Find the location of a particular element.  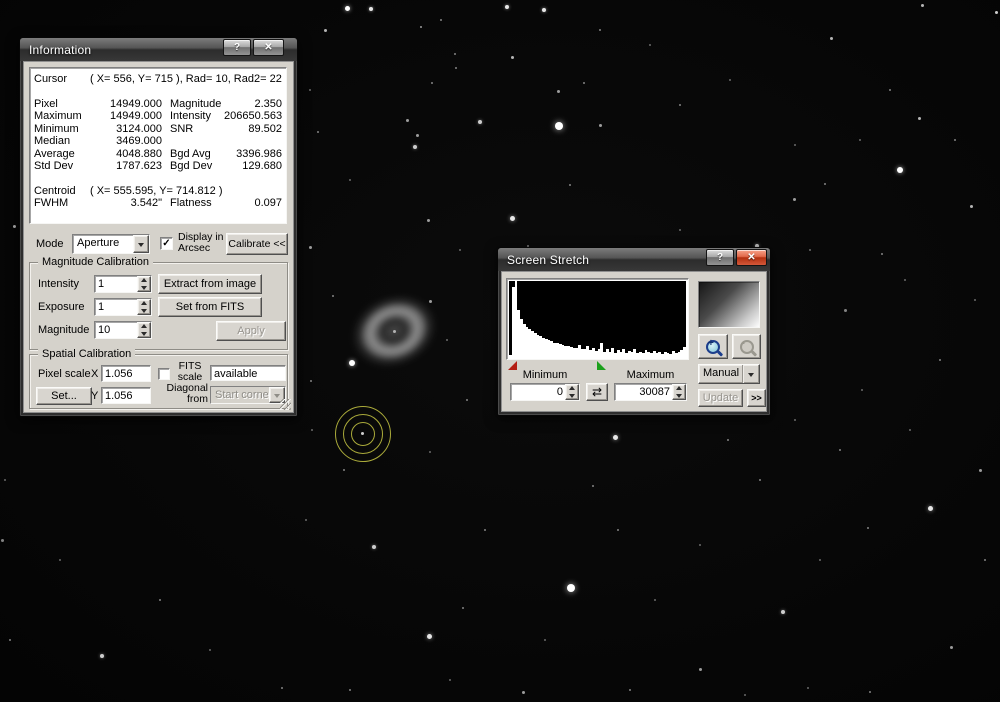

maximum-spinner is located at coordinates (679, 392).